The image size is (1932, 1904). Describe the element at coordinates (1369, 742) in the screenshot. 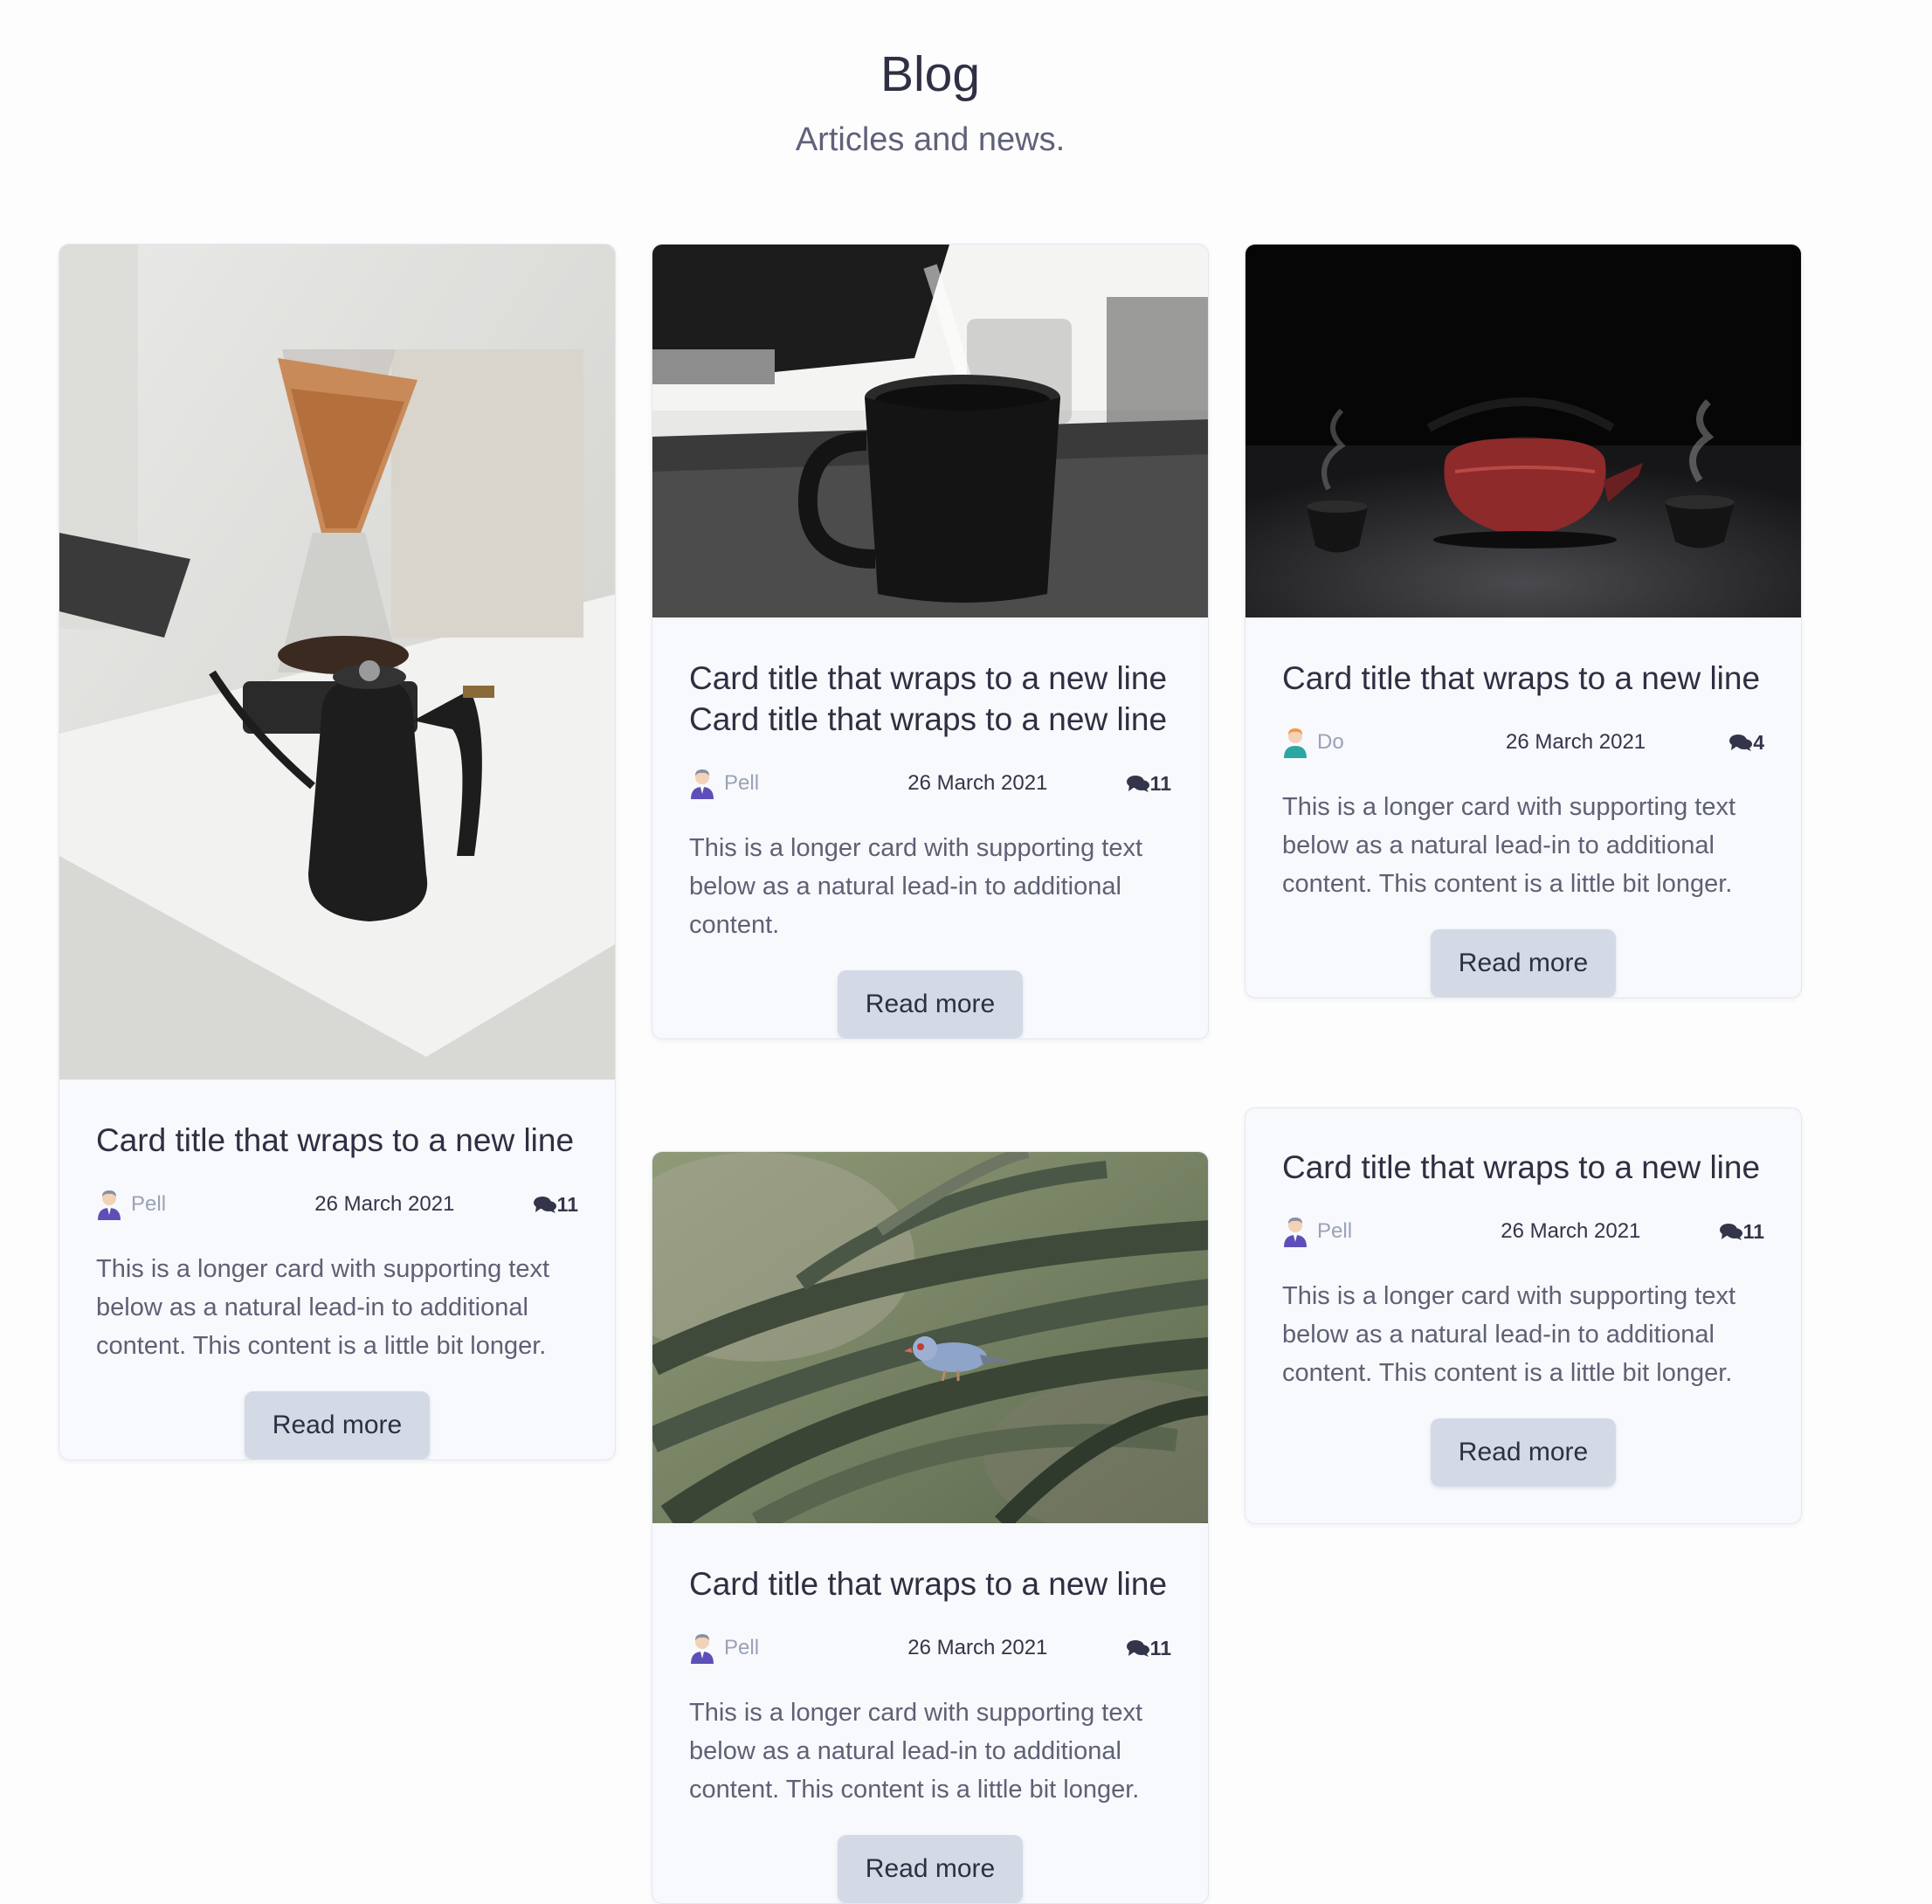

I see `author: Do` at that location.